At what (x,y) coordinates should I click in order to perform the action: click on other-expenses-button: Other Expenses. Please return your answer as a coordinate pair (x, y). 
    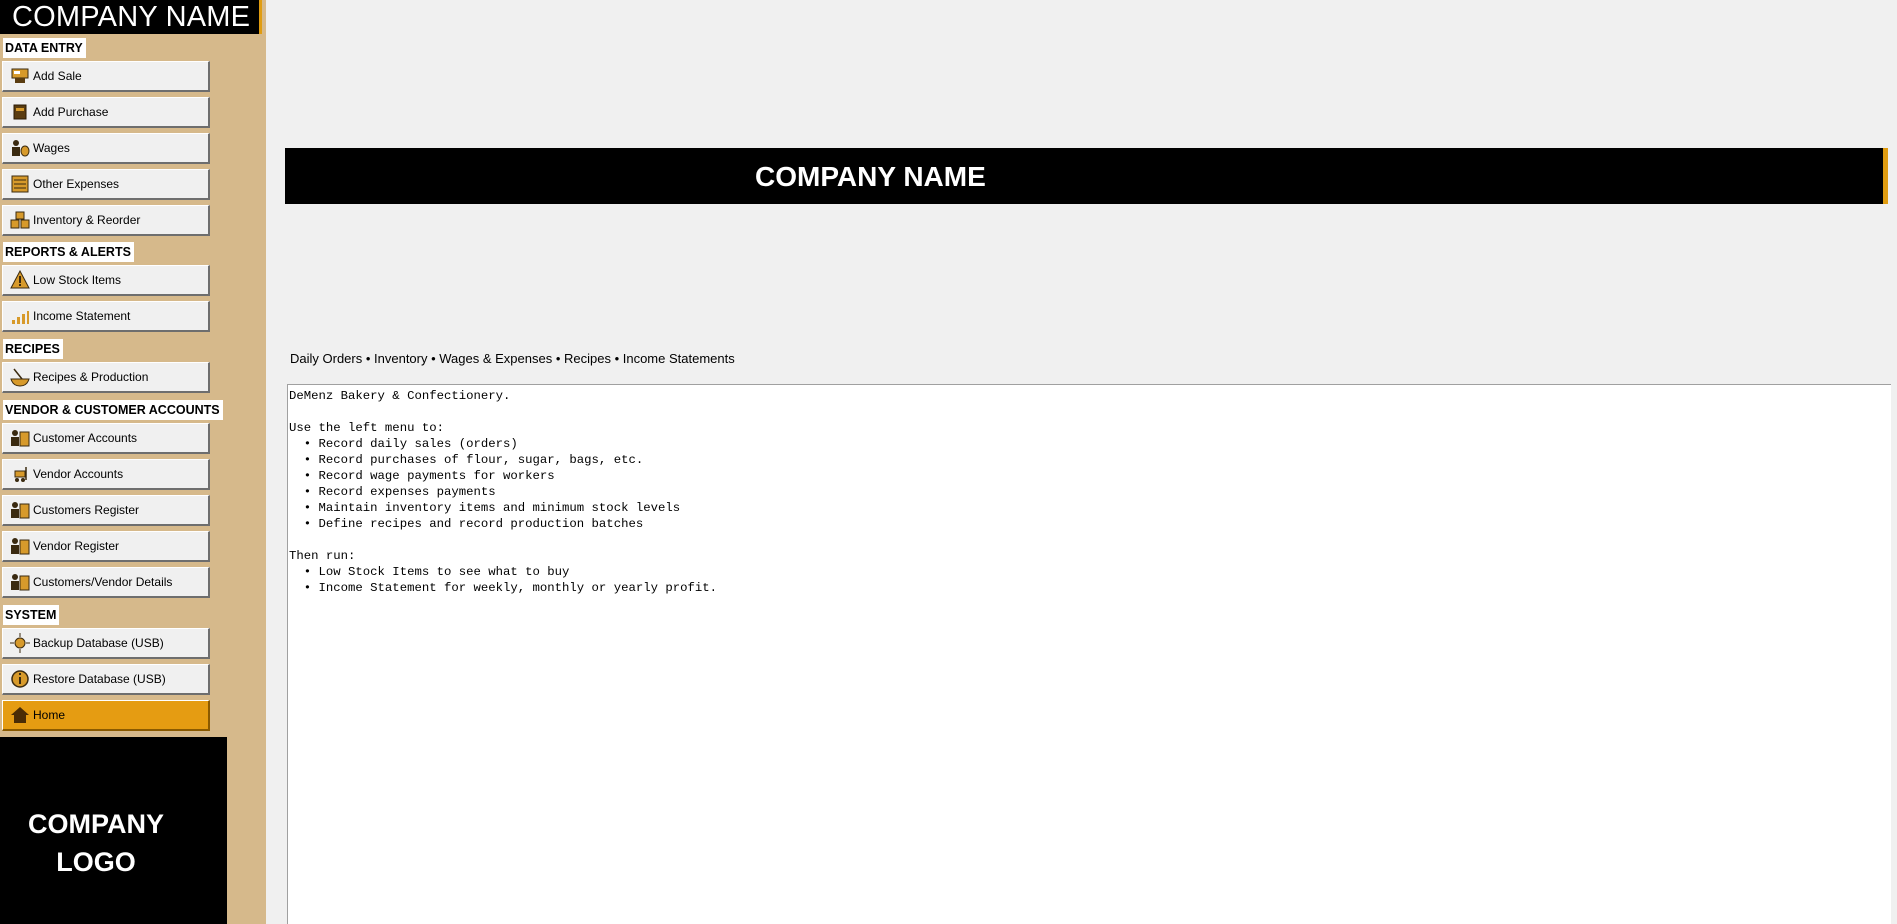
    Looking at the image, I should click on (106, 184).